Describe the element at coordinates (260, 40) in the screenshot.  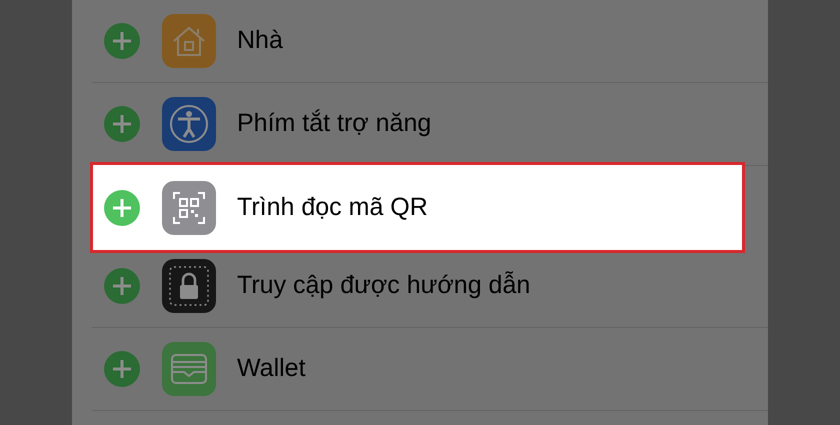
I see `row-label: Nhà` at that location.